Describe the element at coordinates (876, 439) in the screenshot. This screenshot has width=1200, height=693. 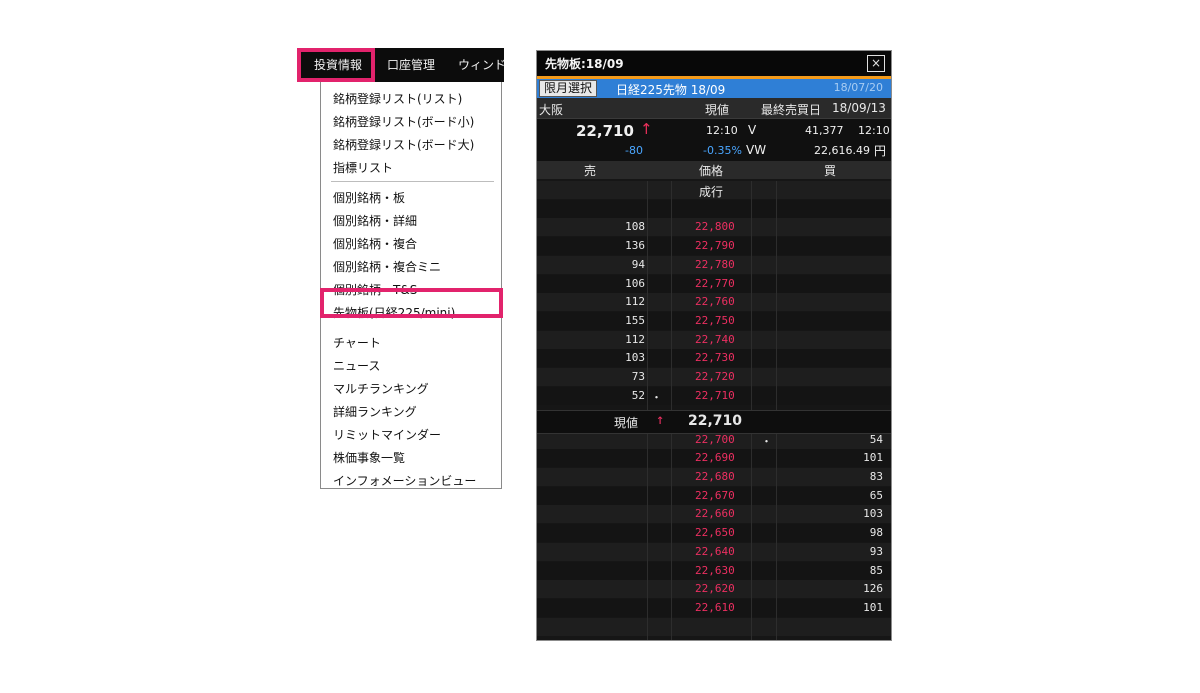
I see `bid-quantity: 54` at that location.